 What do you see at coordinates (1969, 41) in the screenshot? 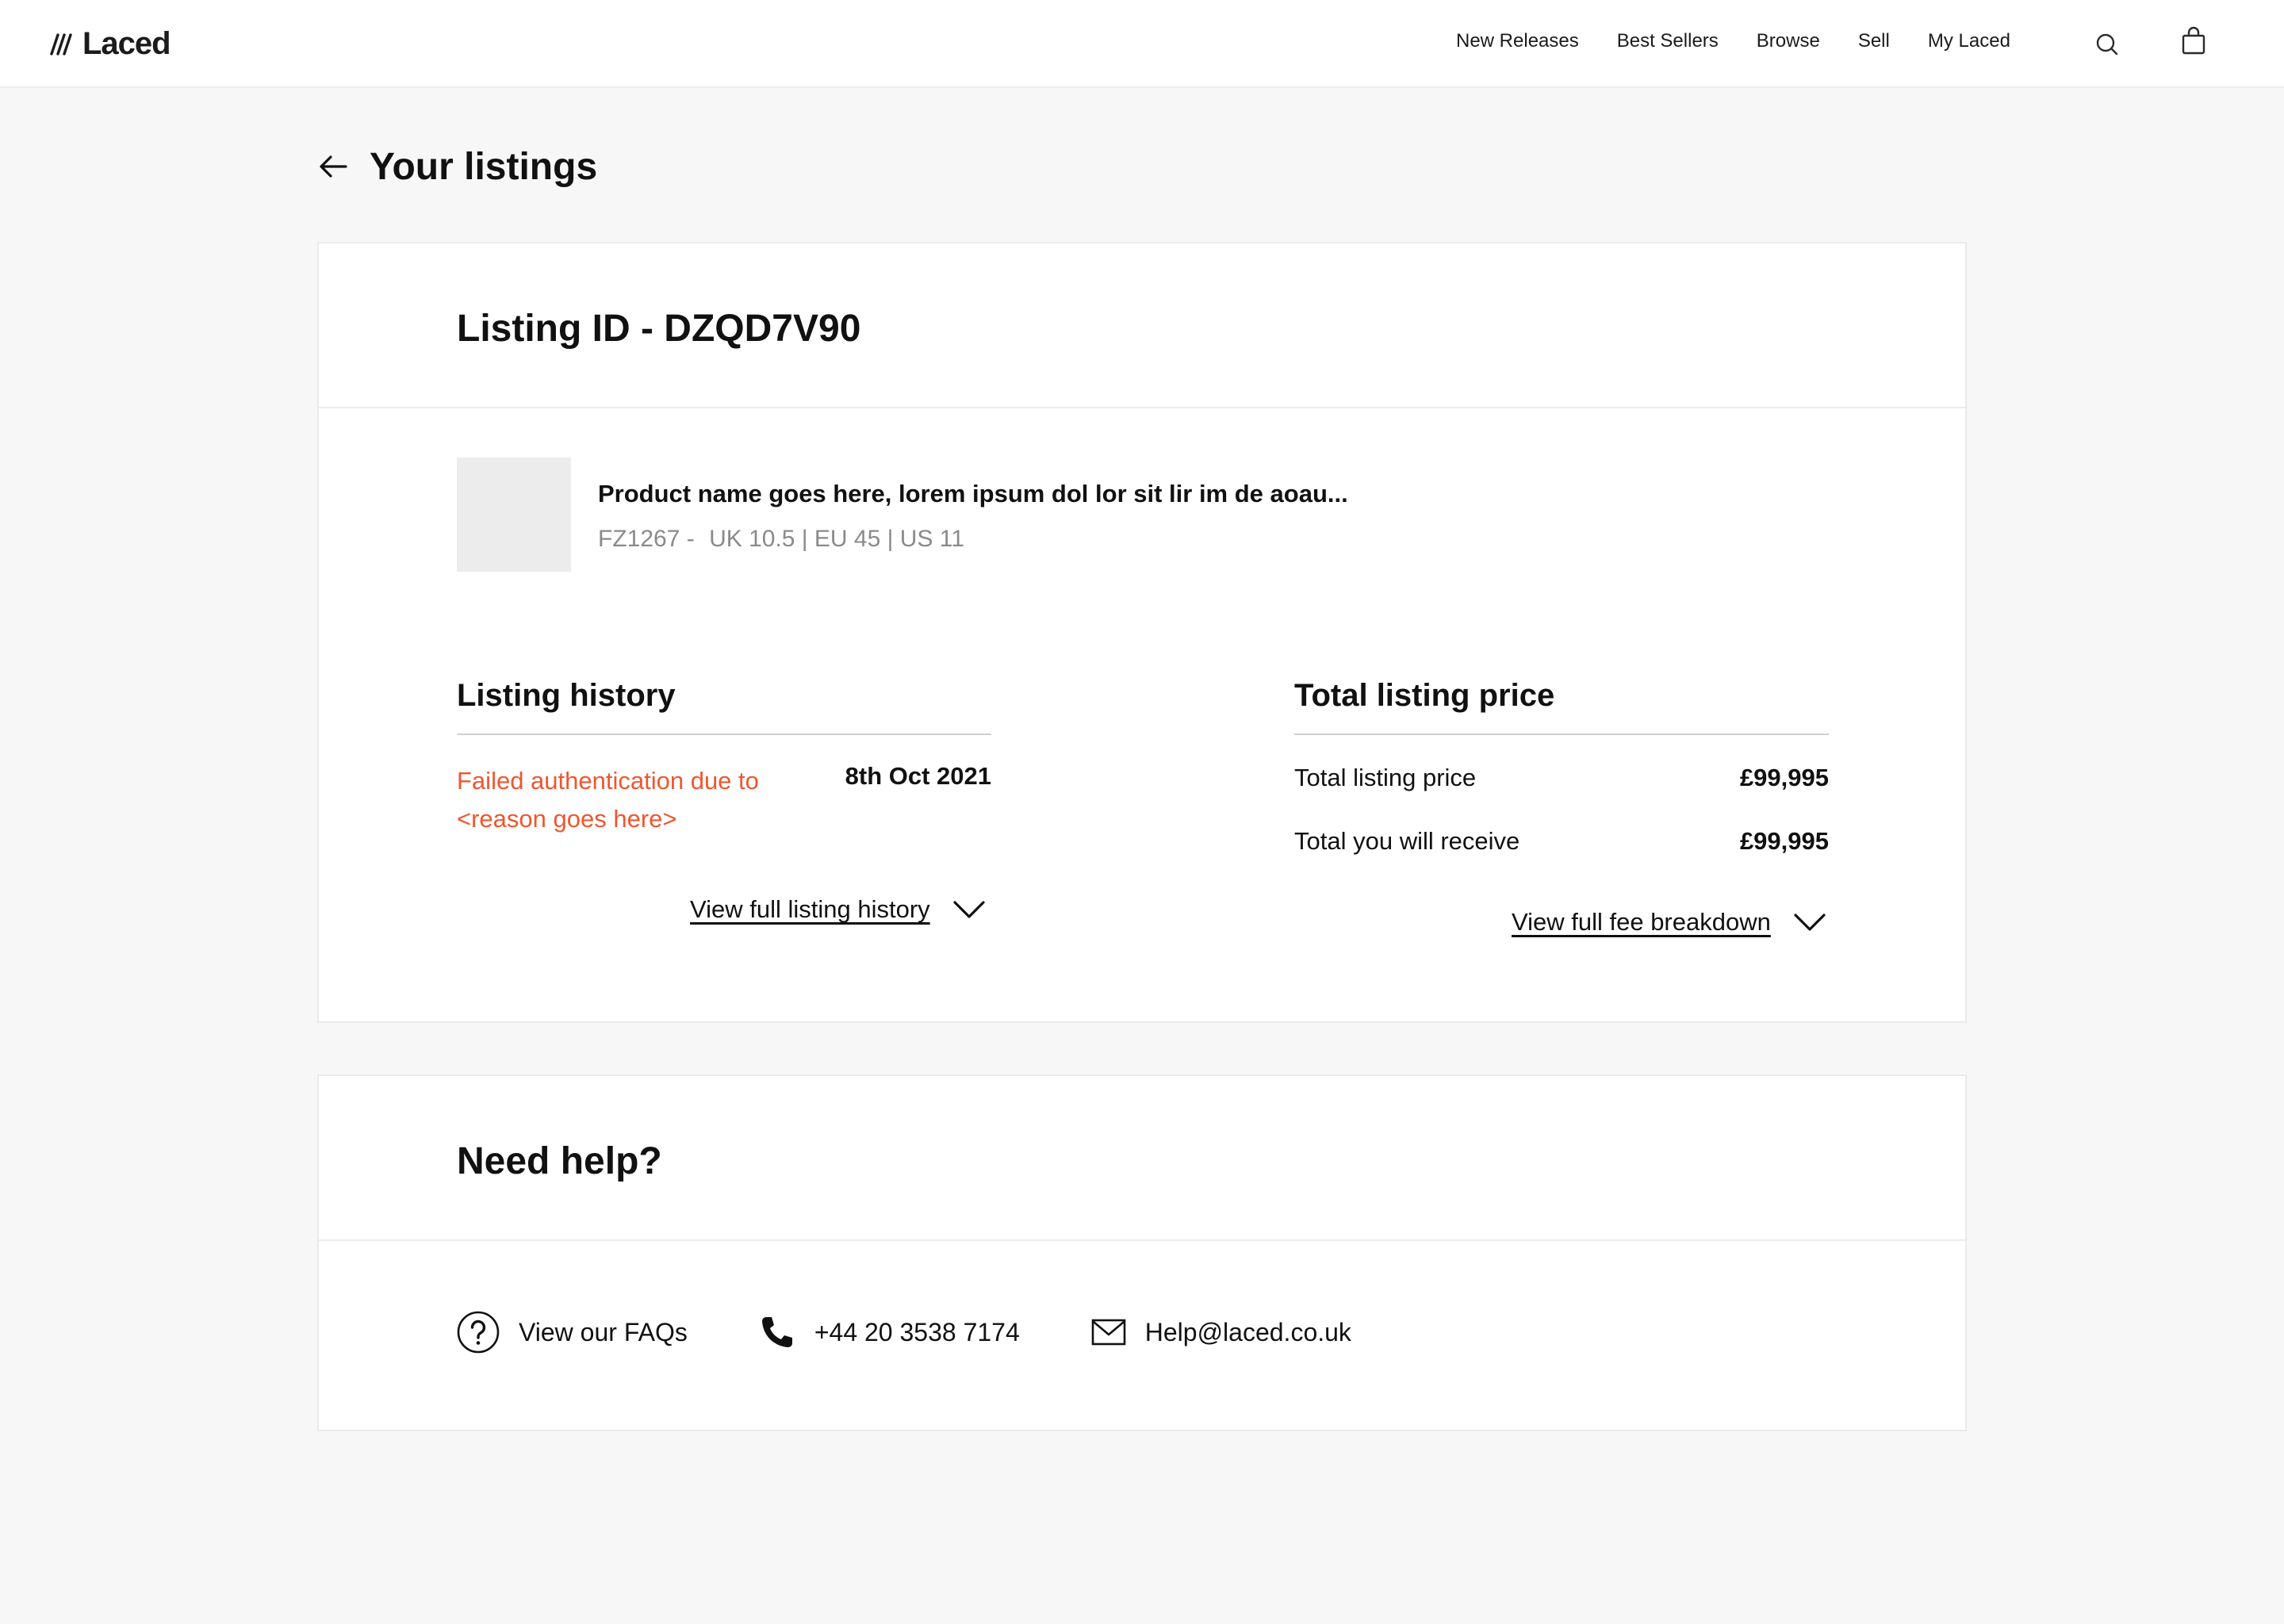
I see `nav-my-laced: My Laced` at bounding box center [1969, 41].